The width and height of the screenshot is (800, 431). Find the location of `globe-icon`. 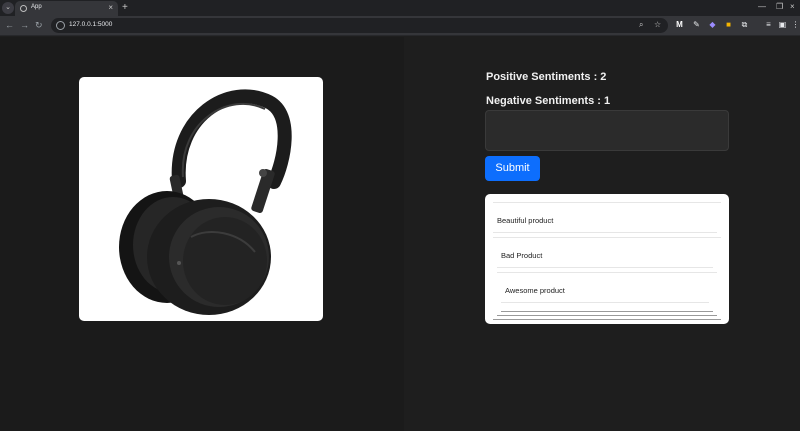

globe-icon is located at coordinates (23, 8).